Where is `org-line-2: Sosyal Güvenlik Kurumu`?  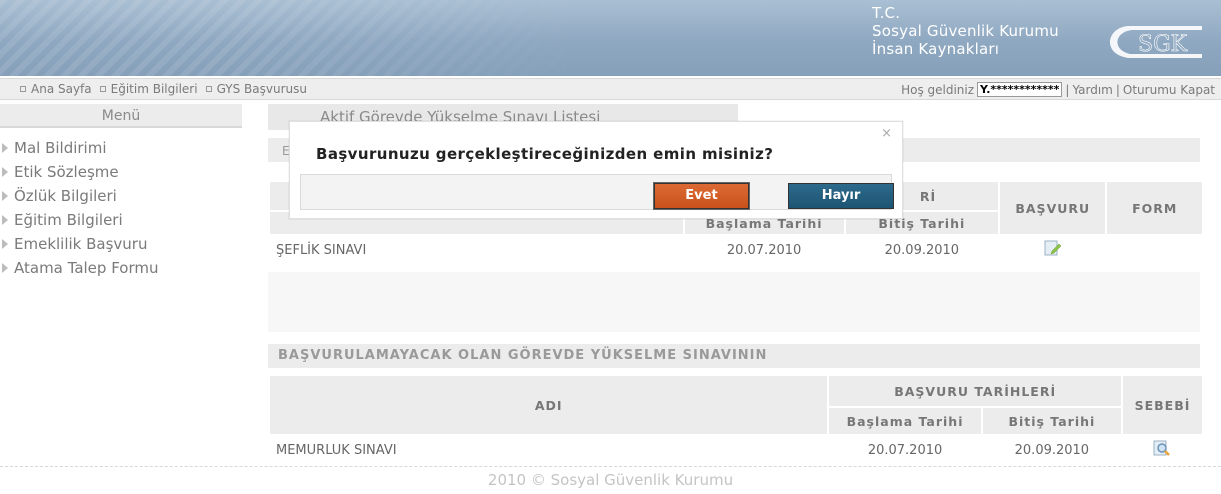 org-line-2: Sosyal Güvenlik Kurumu is located at coordinates (965, 31).